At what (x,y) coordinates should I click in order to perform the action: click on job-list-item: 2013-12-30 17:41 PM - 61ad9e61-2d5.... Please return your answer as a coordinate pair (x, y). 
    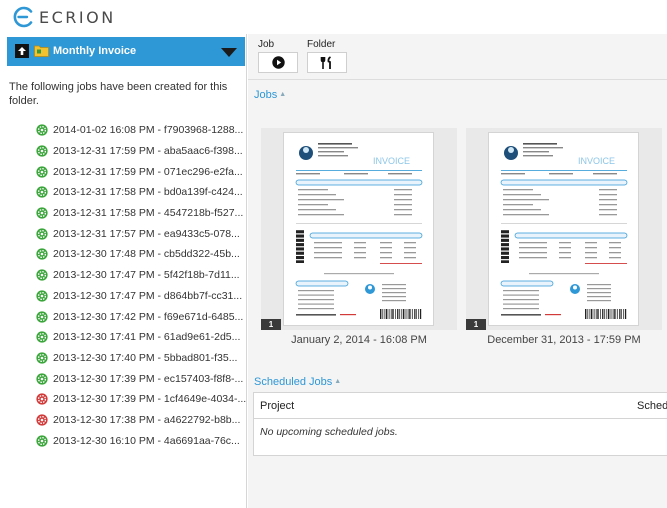
    Looking at the image, I should click on (141, 337).